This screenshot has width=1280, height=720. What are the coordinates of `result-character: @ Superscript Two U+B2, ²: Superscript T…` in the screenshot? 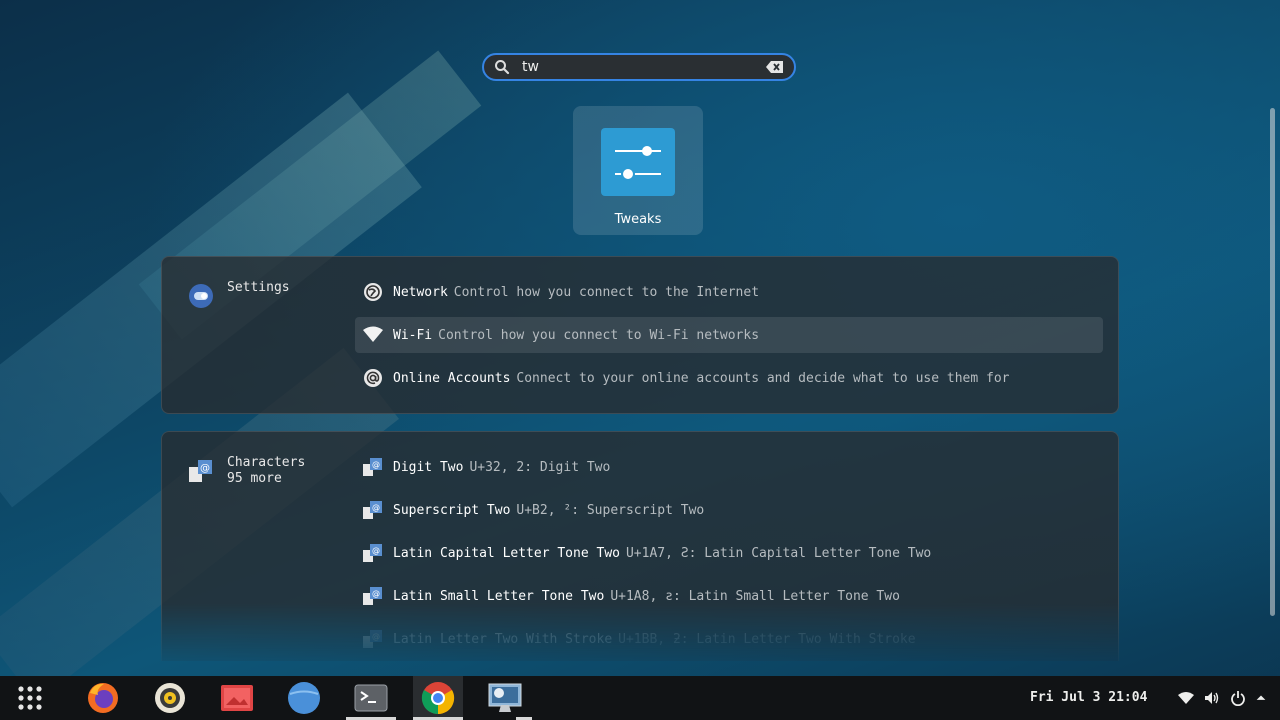 It's located at (729, 510).